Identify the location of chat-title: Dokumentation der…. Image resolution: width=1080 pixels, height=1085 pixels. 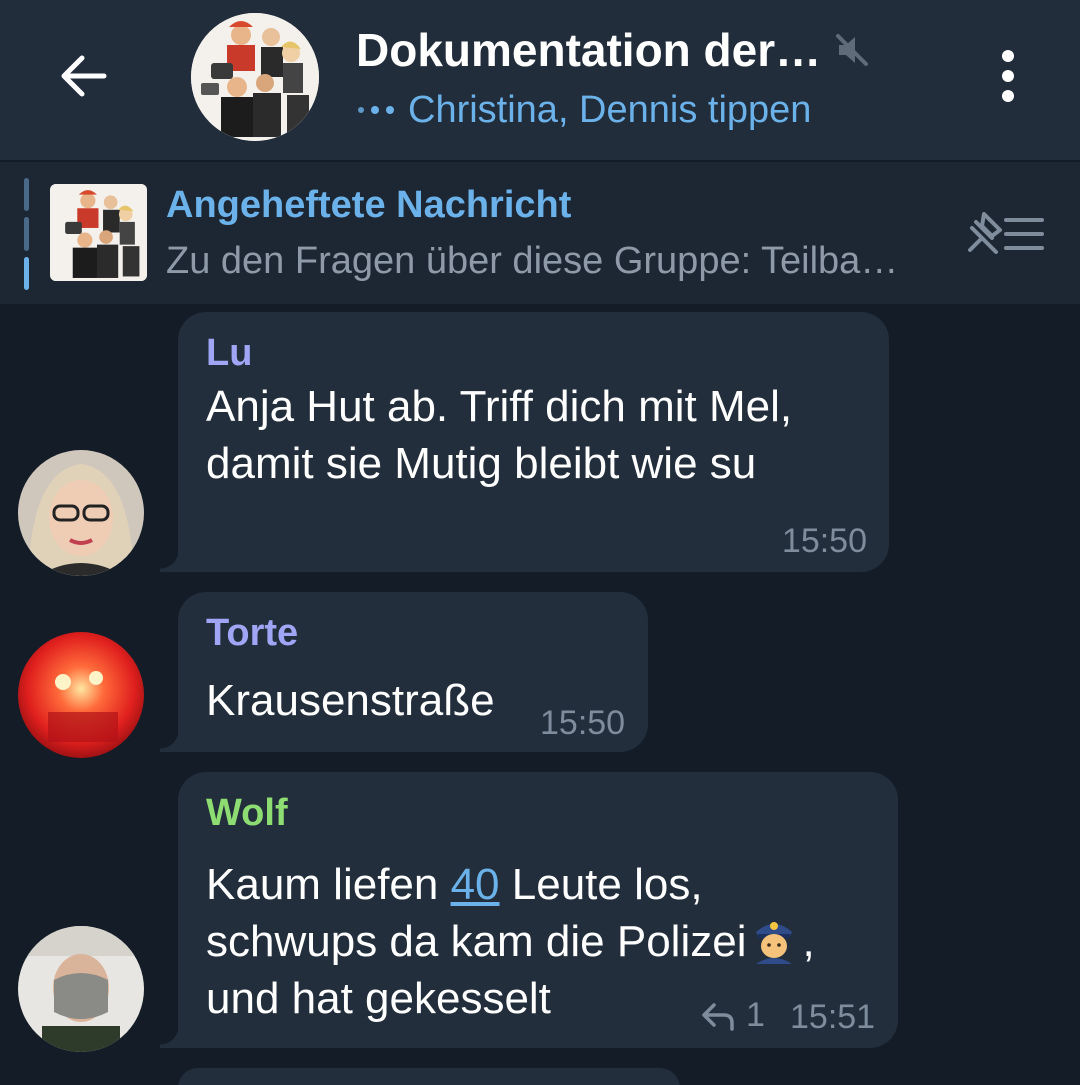
(588, 50).